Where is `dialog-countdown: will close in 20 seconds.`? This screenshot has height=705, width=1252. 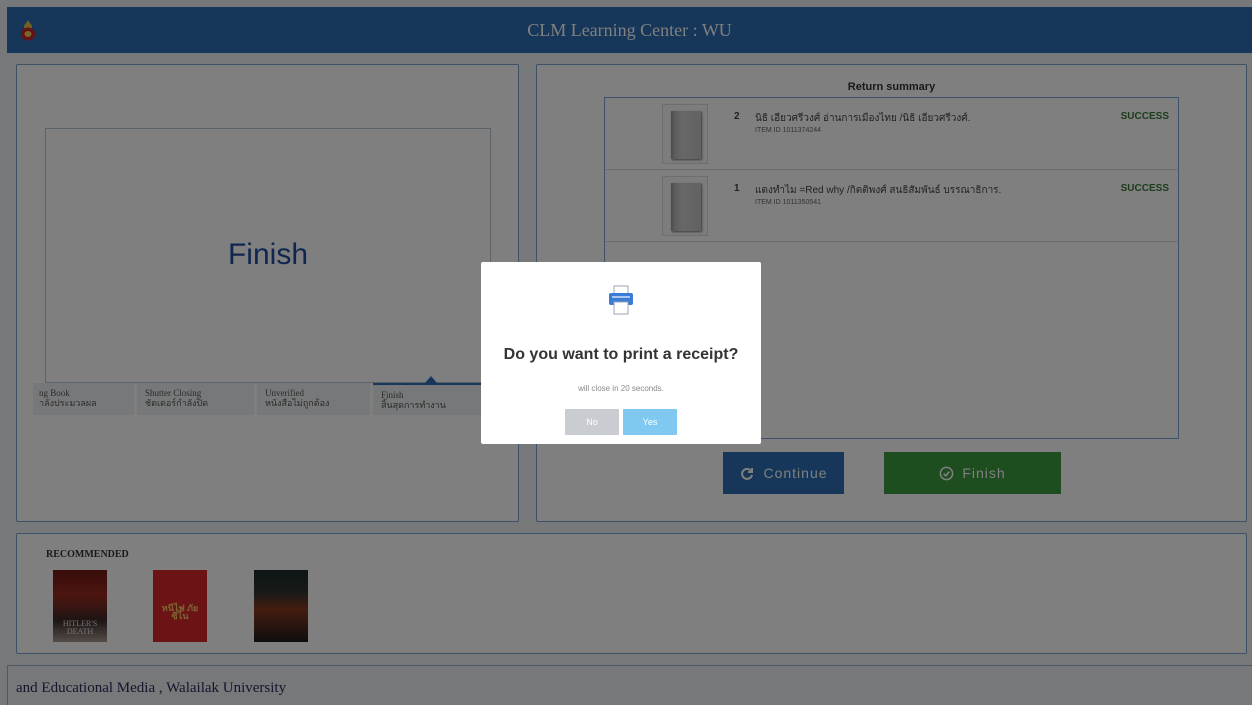
dialog-countdown: will close in 20 seconds. is located at coordinates (621, 388).